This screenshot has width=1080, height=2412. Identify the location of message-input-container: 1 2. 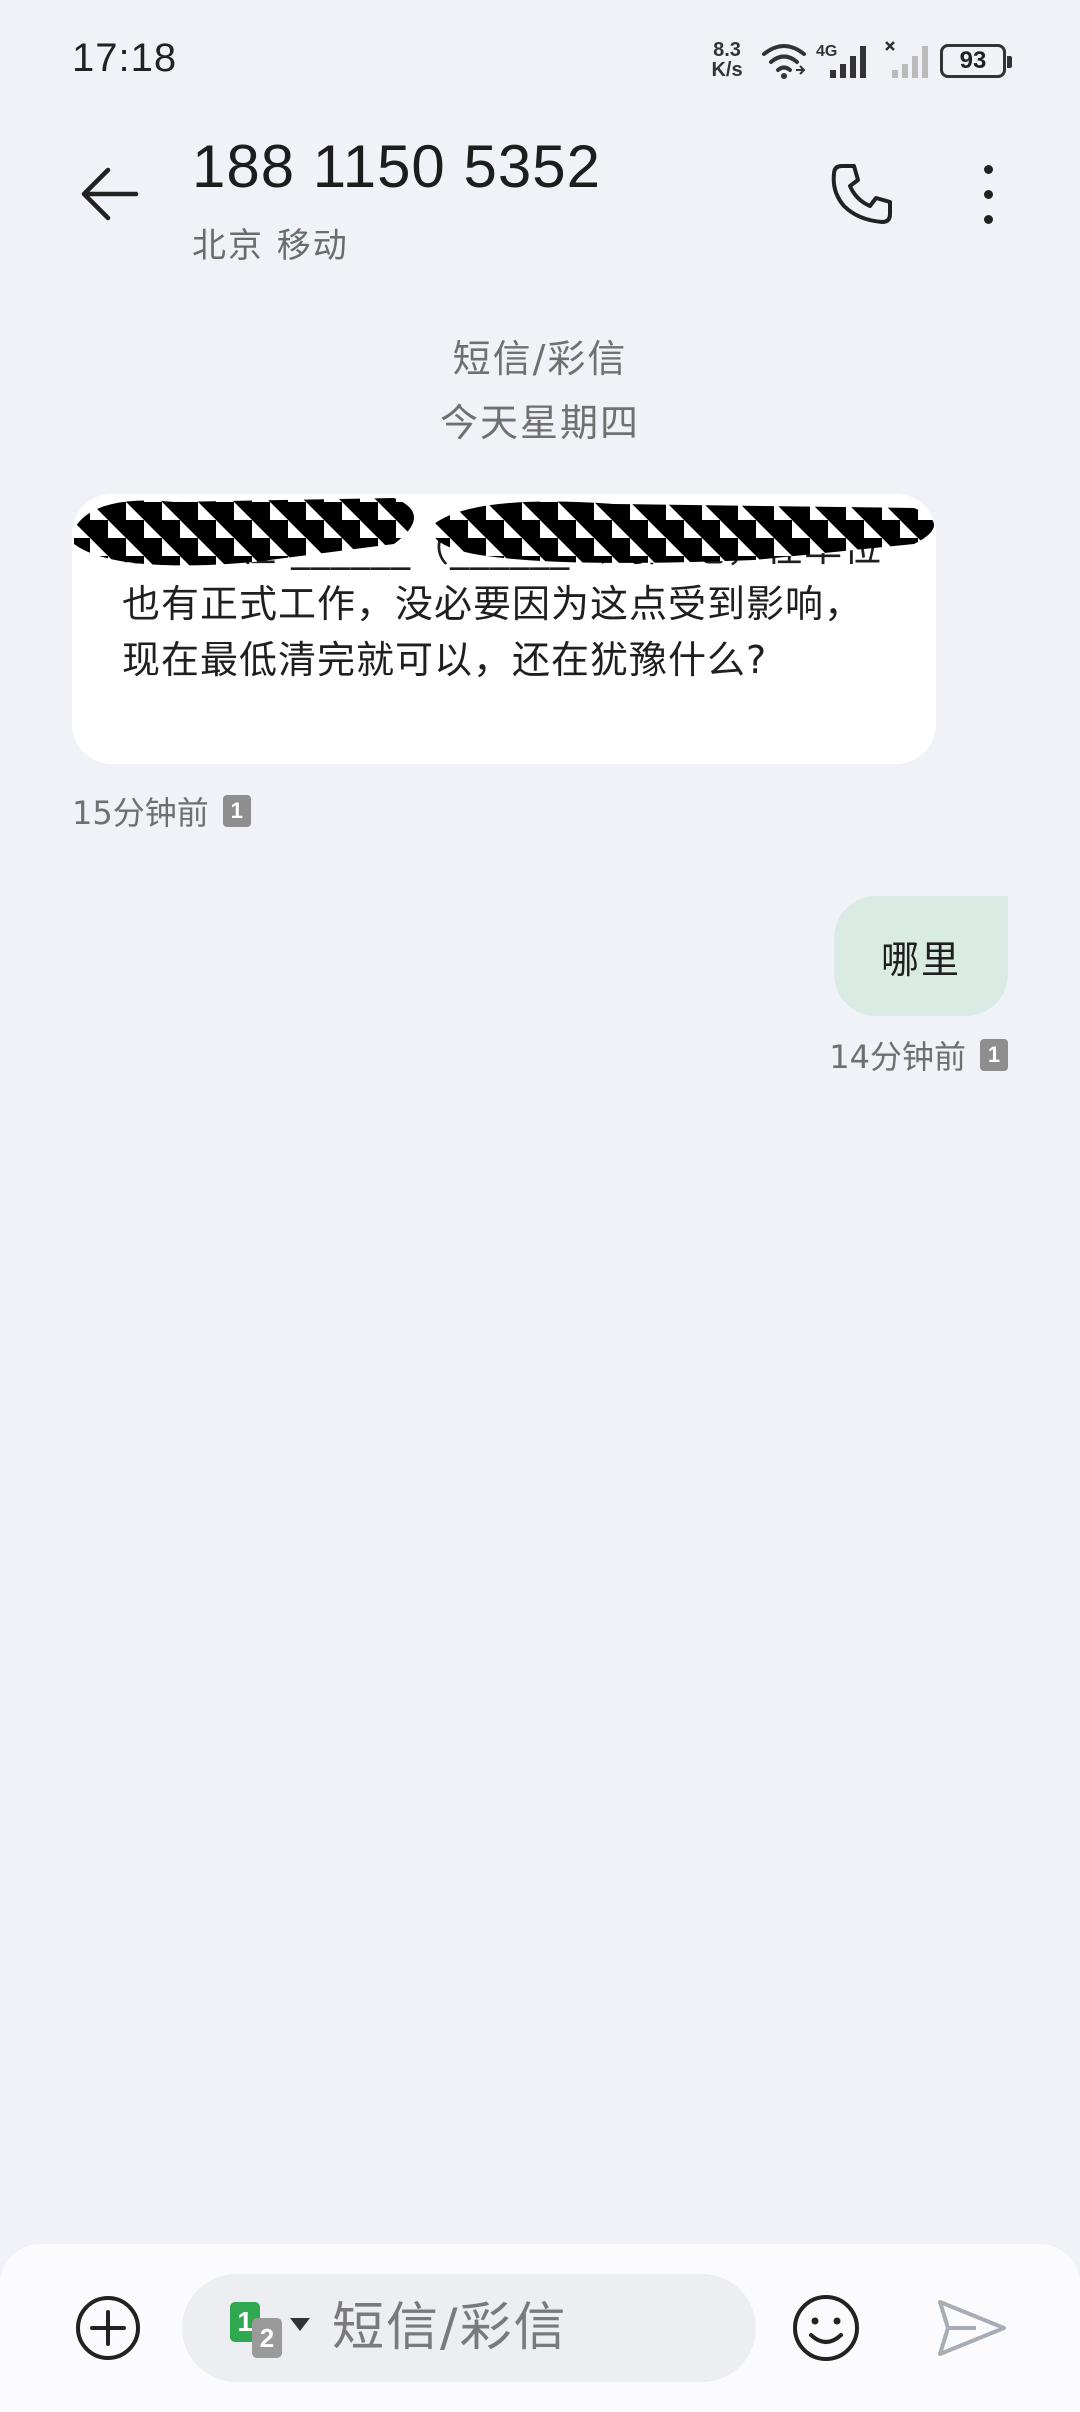
(469, 2328).